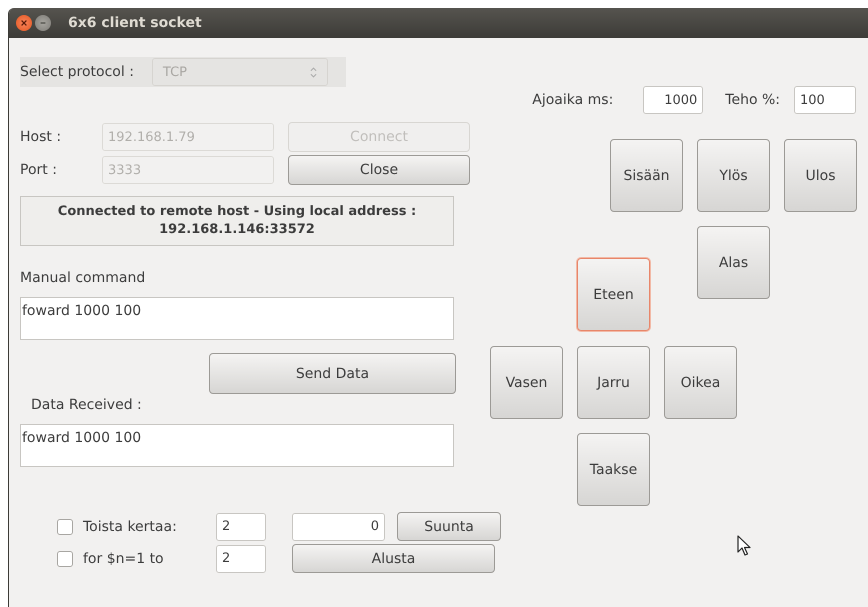 The height and width of the screenshot is (607, 868). Describe the element at coordinates (449, 526) in the screenshot. I see `action-button: Suunta` at that location.